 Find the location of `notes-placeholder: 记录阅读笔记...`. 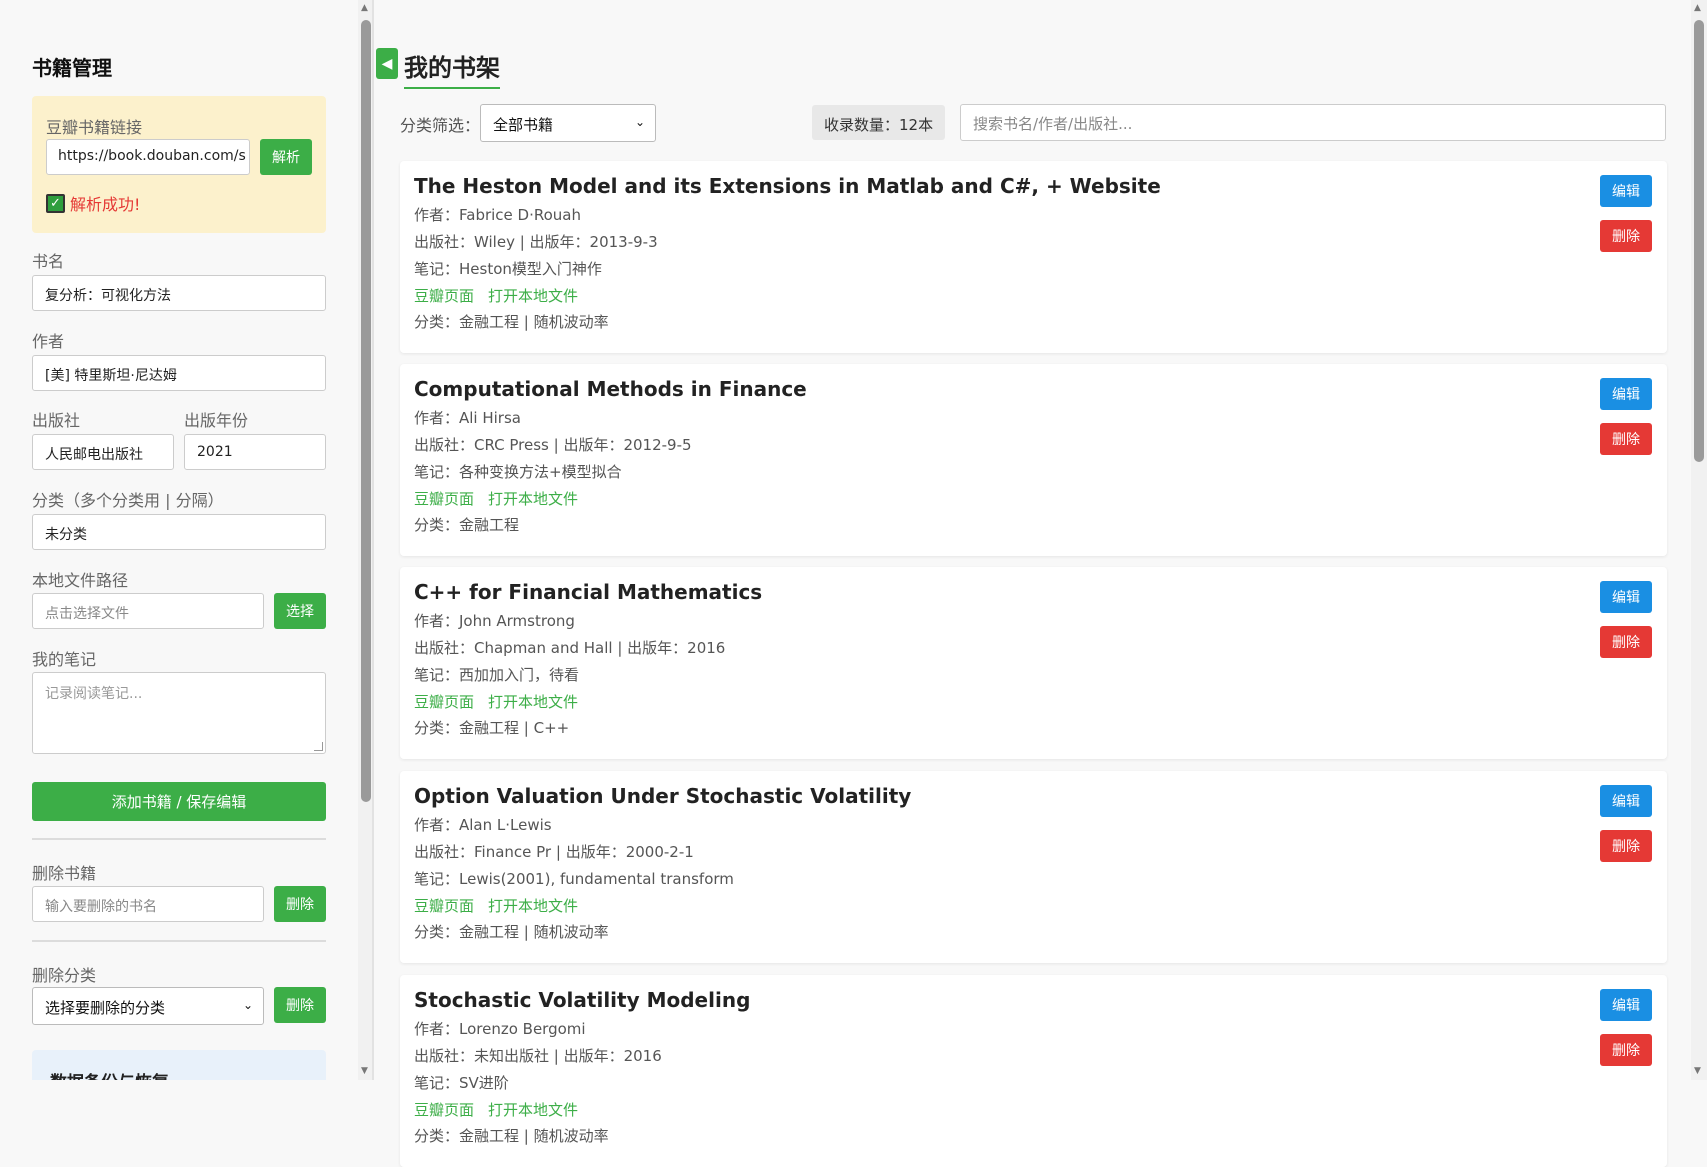

notes-placeholder: 记录阅读笔记... is located at coordinates (94, 694).